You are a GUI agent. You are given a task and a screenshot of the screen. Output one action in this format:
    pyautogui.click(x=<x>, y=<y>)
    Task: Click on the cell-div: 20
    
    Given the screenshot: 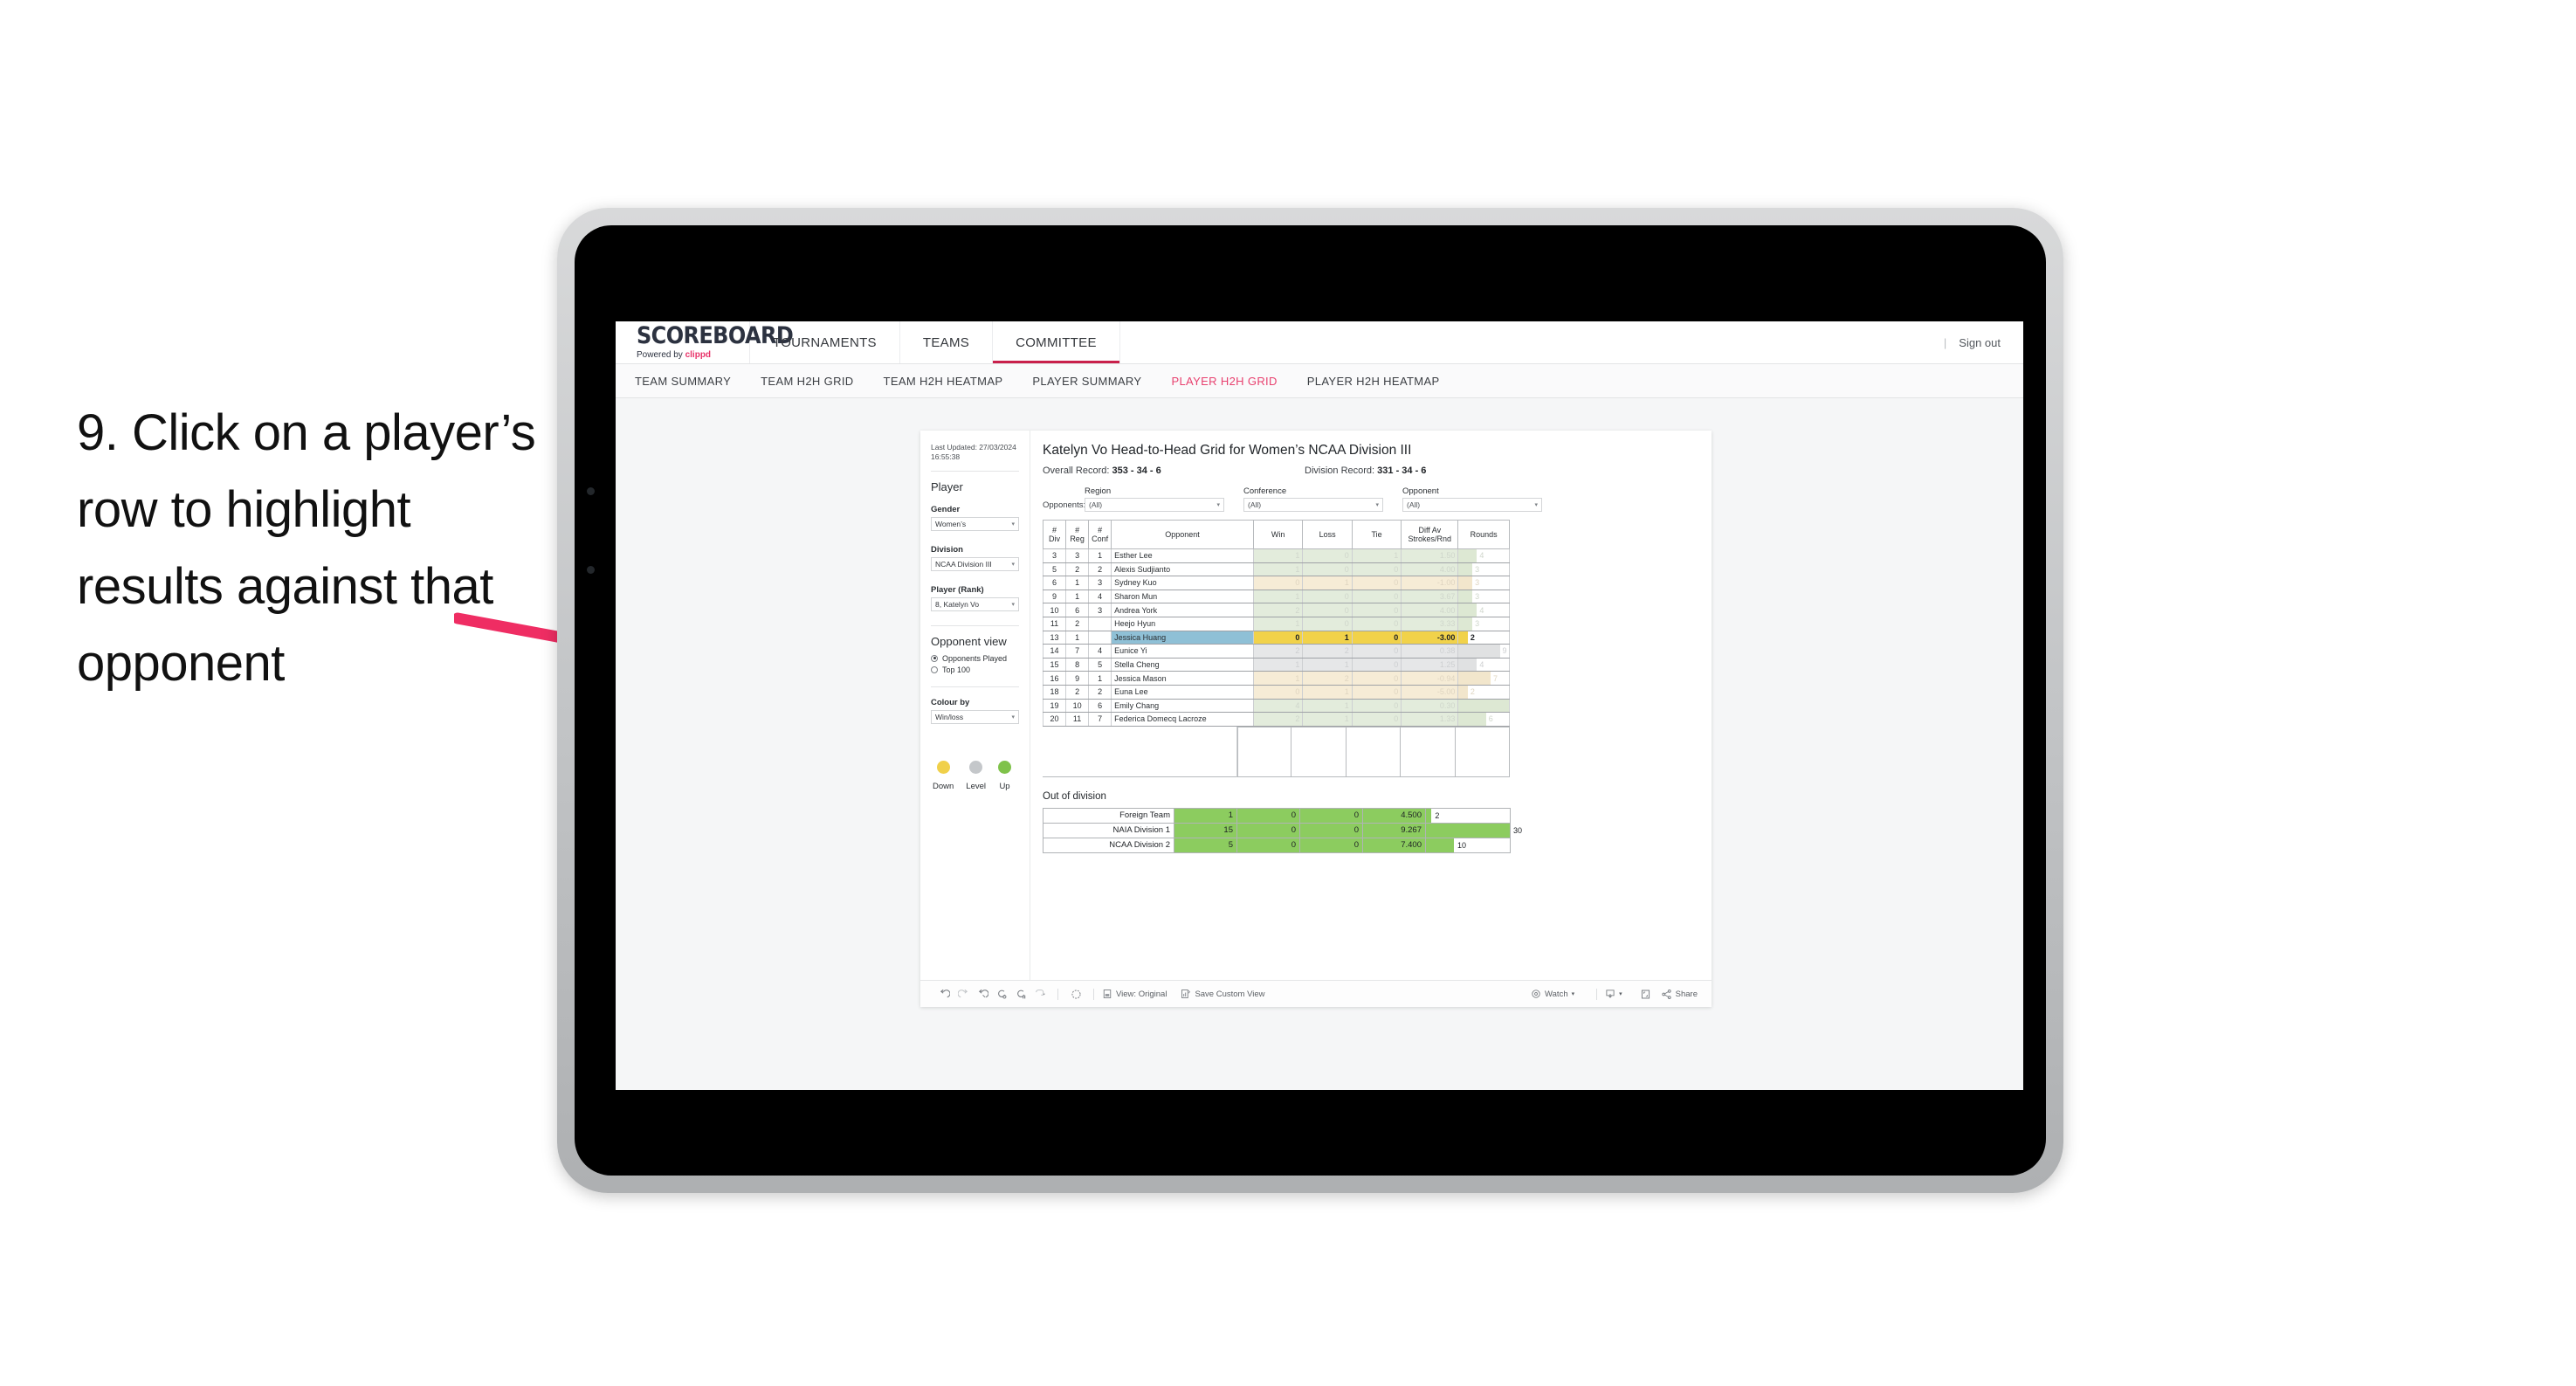 What is the action you would take?
    pyautogui.click(x=1054, y=720)
    